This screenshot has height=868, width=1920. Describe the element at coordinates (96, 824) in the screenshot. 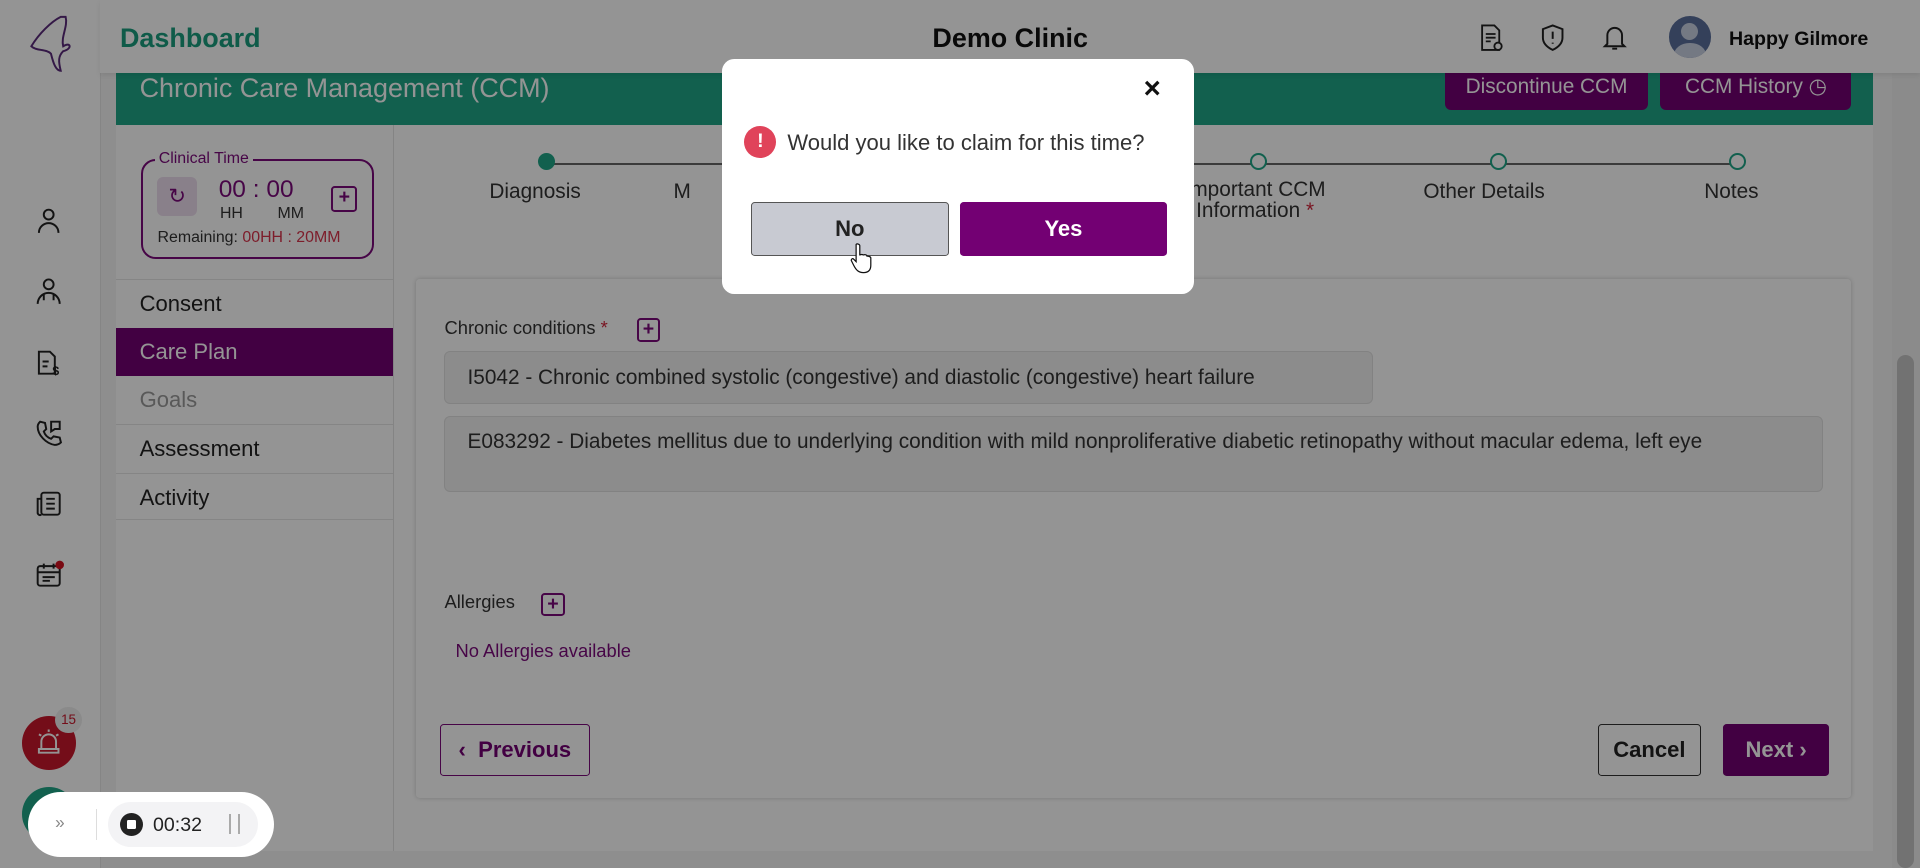

I see `divider` at that location.